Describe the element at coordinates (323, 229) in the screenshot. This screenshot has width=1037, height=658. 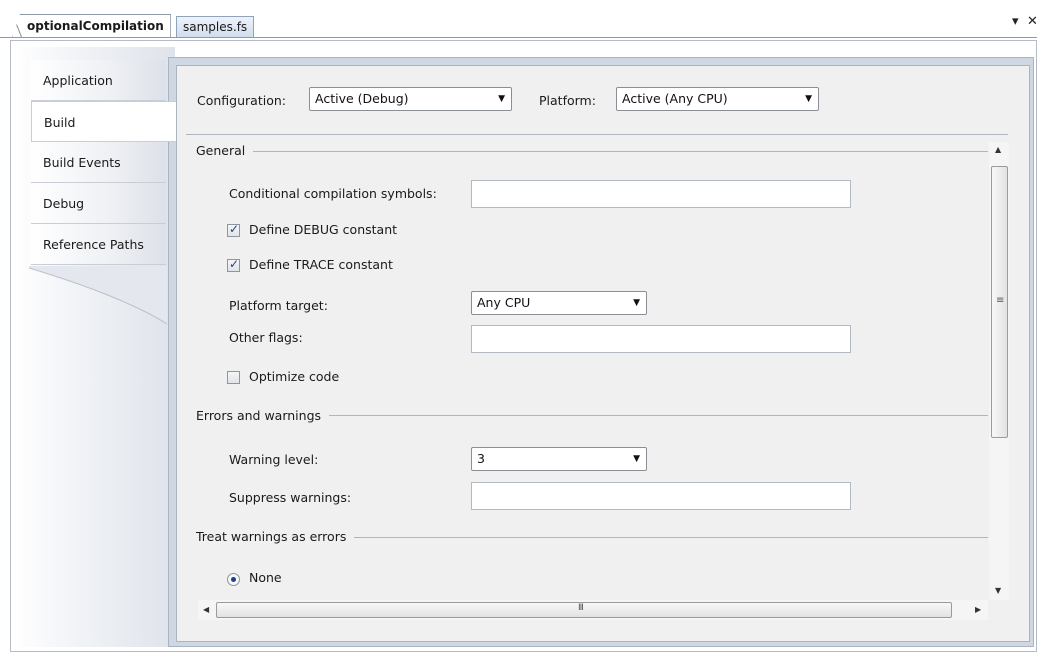
I see `define-debug-label: Define DEBUG constant` at that location.